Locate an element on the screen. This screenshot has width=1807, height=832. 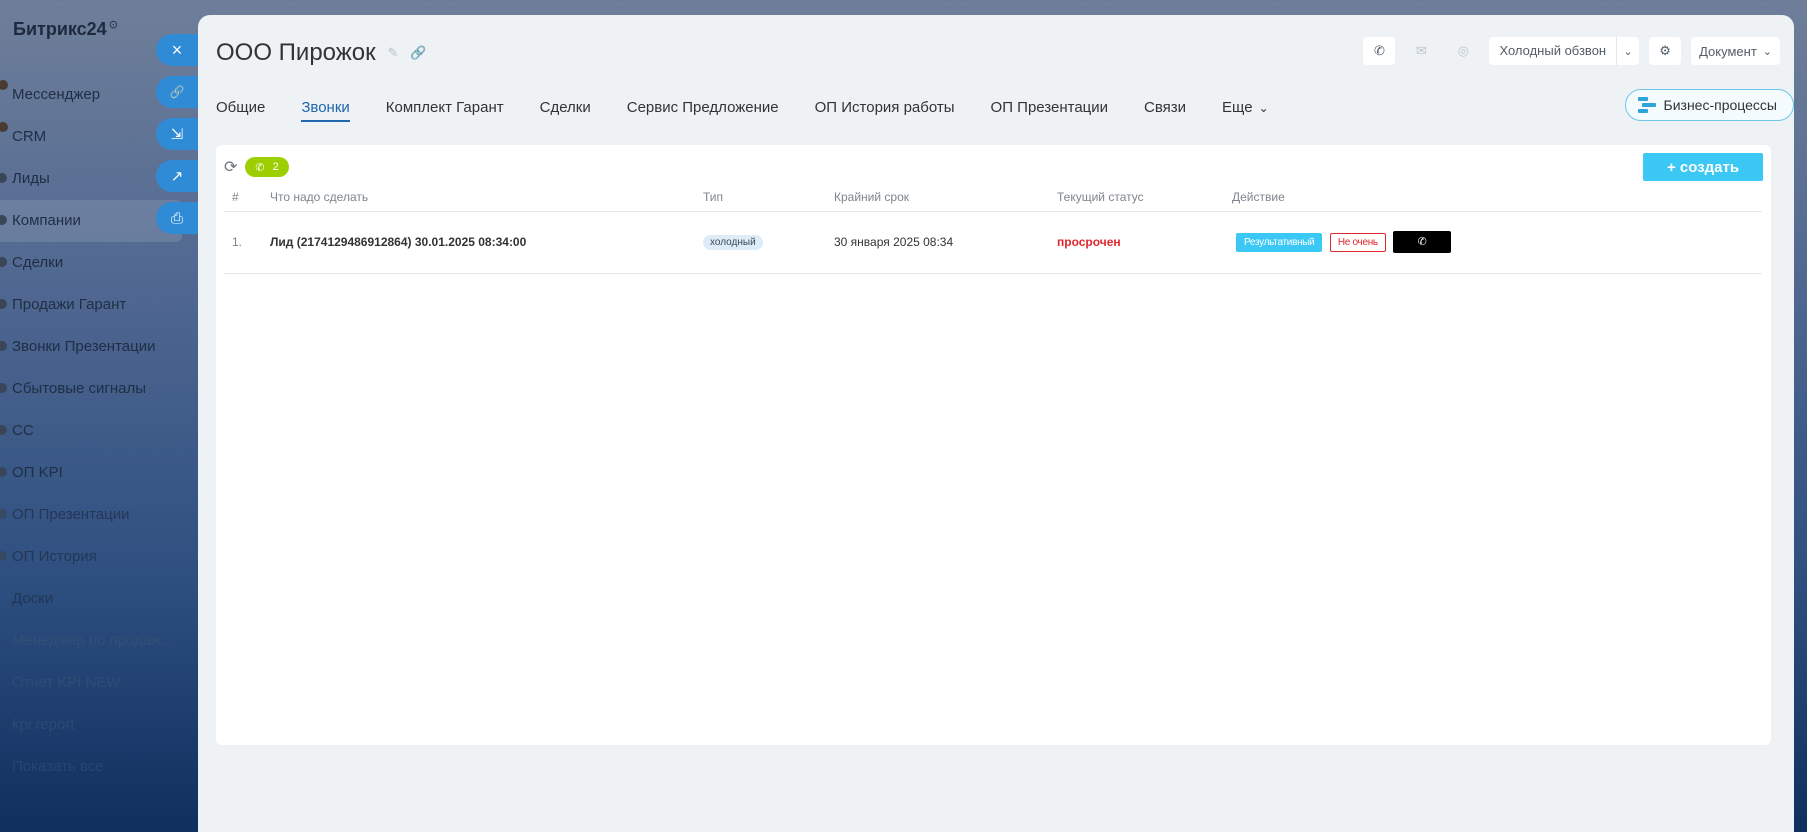
tab-relations: Связи is located at coordinates (1165, 110).